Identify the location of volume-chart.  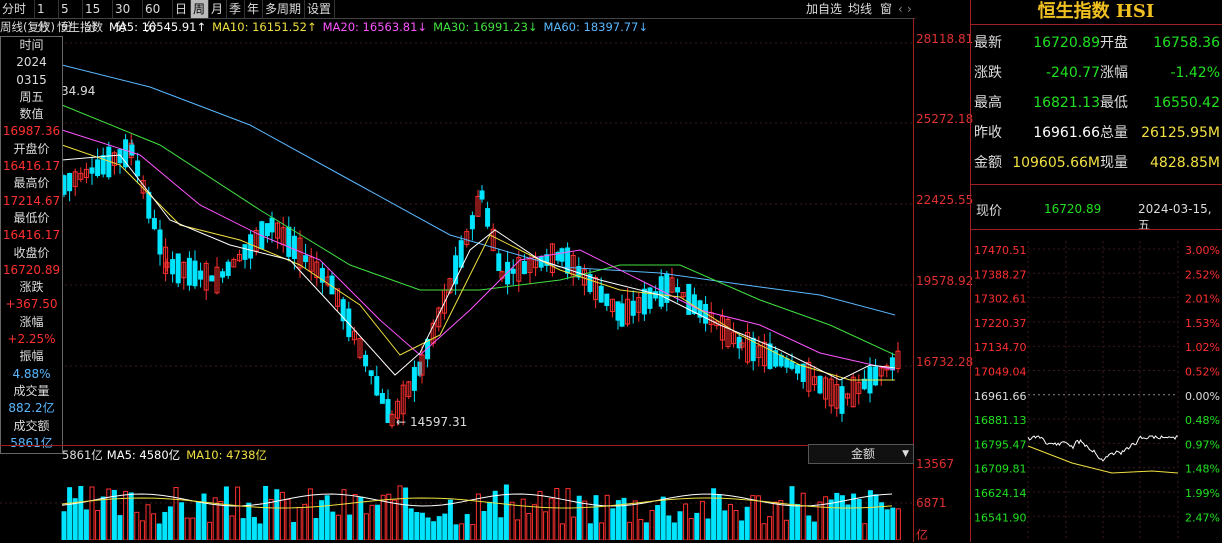
(456, 502).